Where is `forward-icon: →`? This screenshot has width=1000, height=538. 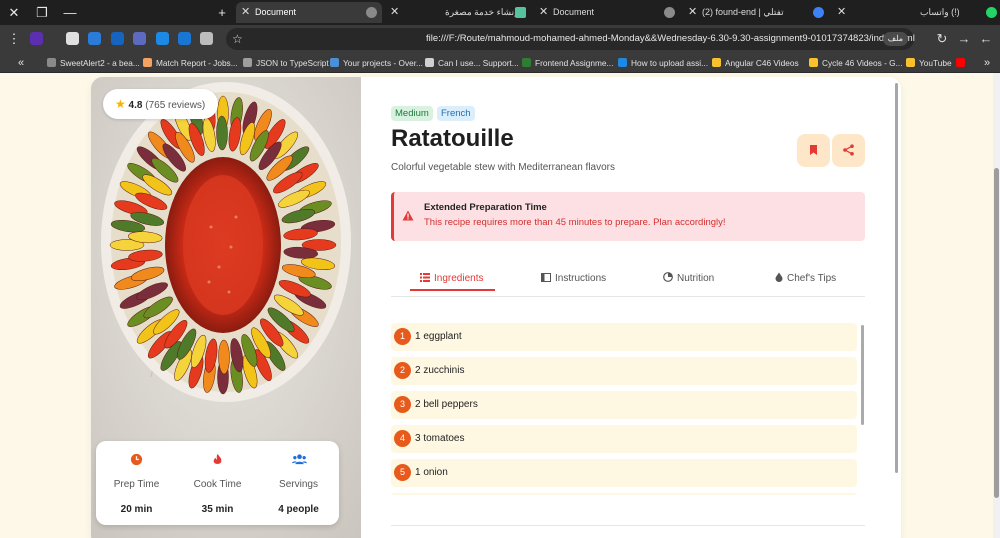 forward-icon: → is located at coordinates (964, 38).